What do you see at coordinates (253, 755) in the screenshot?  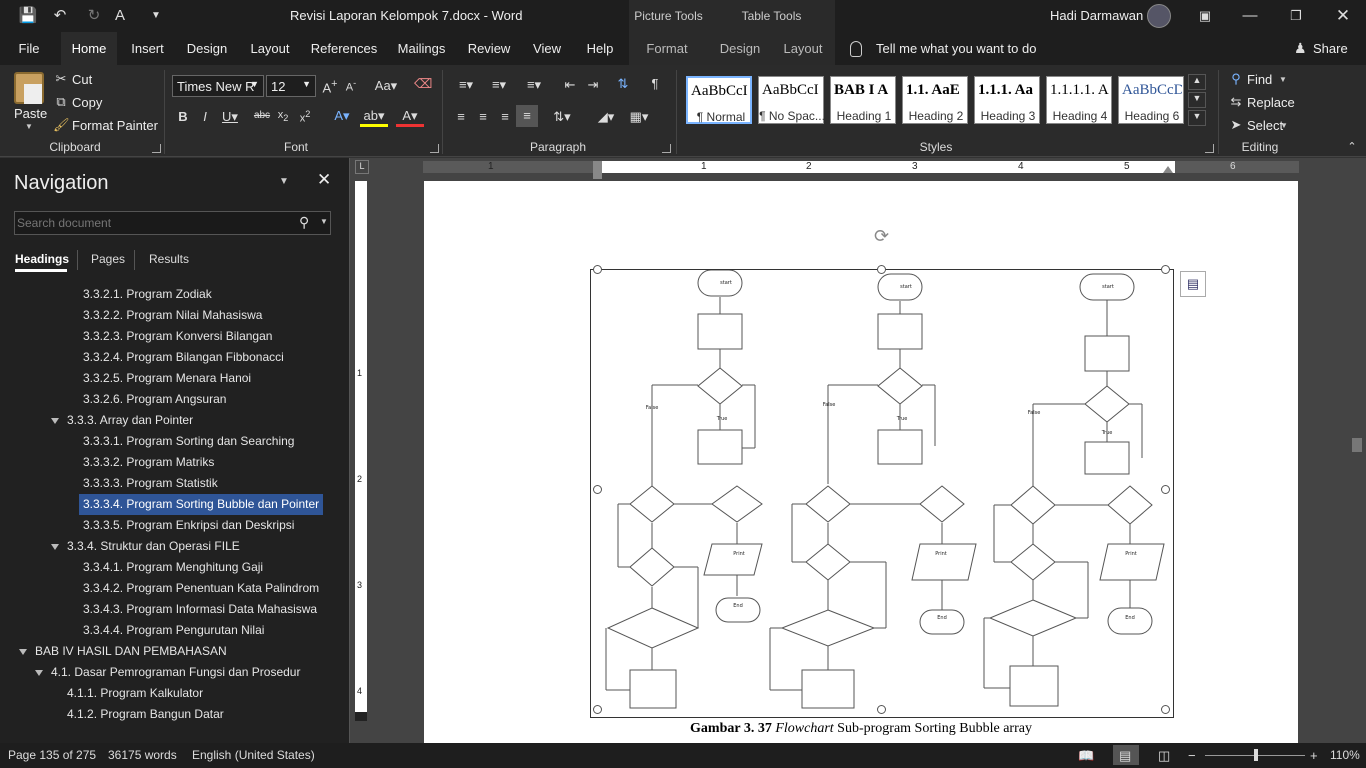 I see `language: English (United States)` at bounding box center [253, 755].